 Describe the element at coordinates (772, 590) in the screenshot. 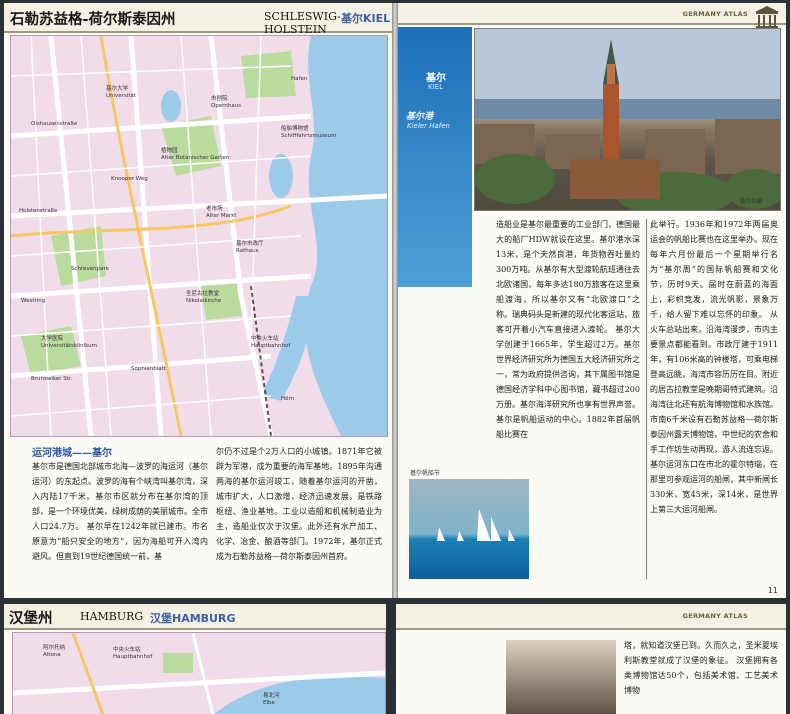

I see `page-number: 11` at that location.